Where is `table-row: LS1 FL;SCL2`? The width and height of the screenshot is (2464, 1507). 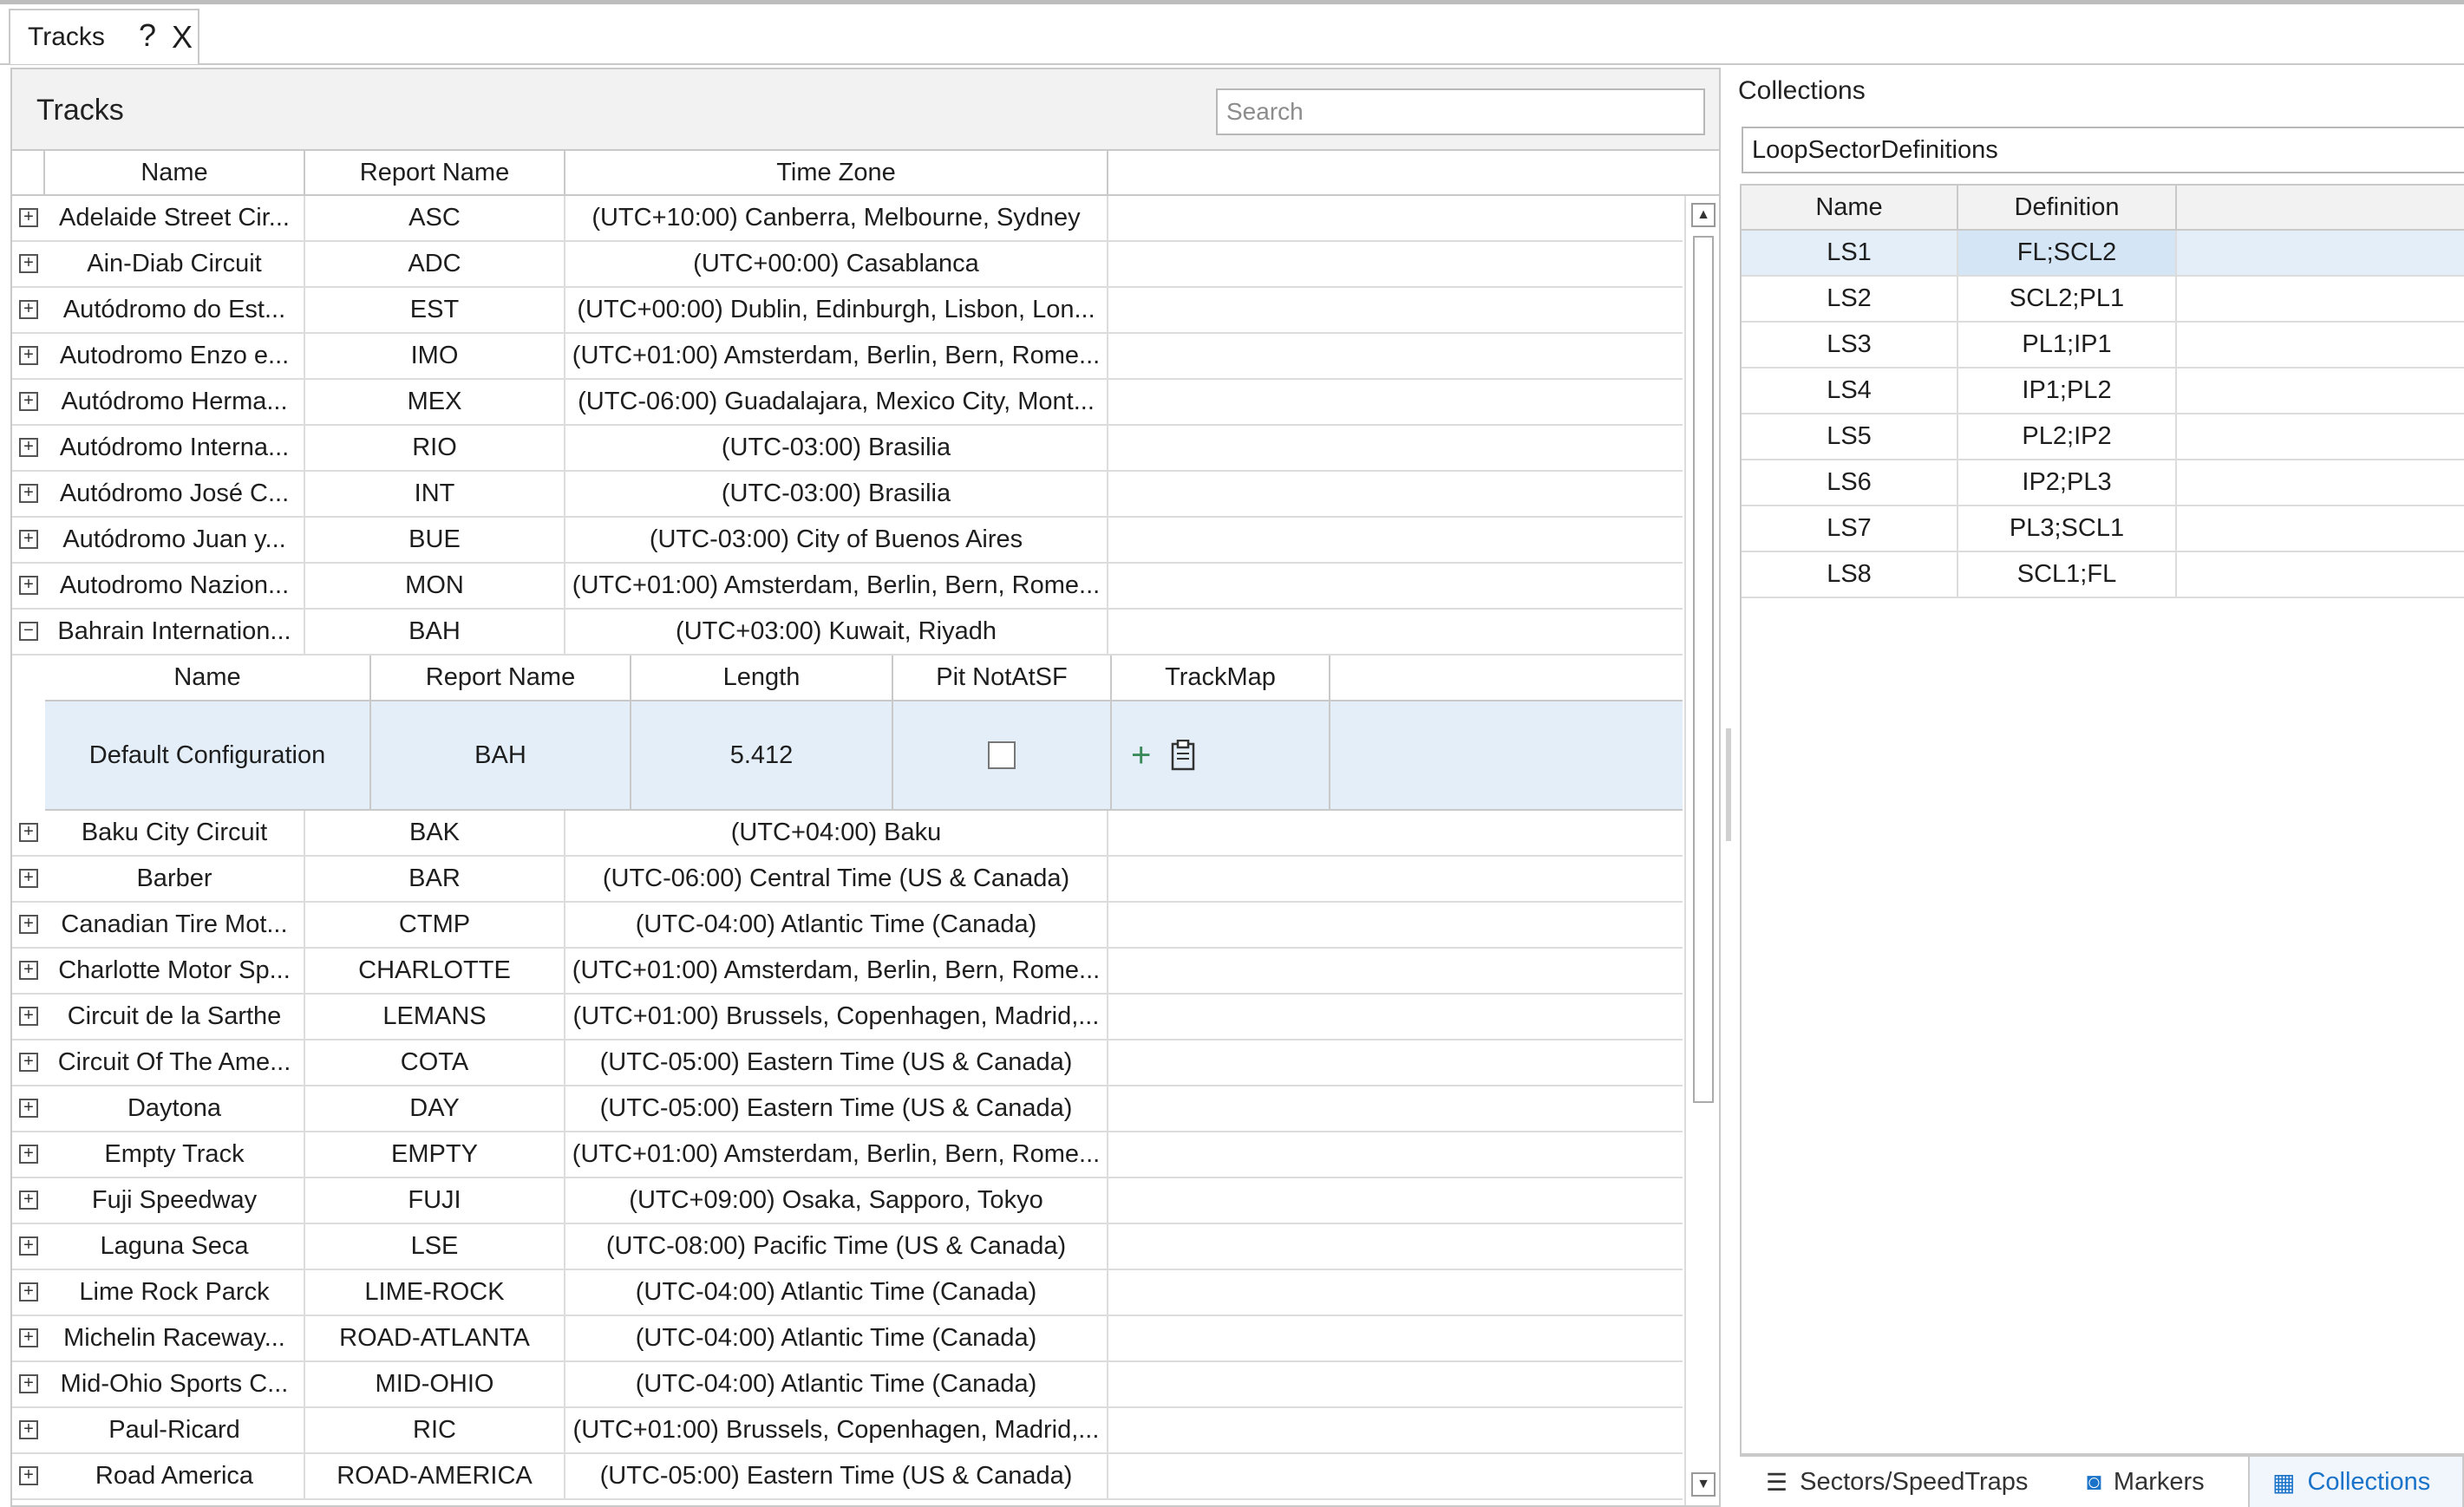
table-row: LS1 FL;SCL2 is located at coordinates (2103, 254).